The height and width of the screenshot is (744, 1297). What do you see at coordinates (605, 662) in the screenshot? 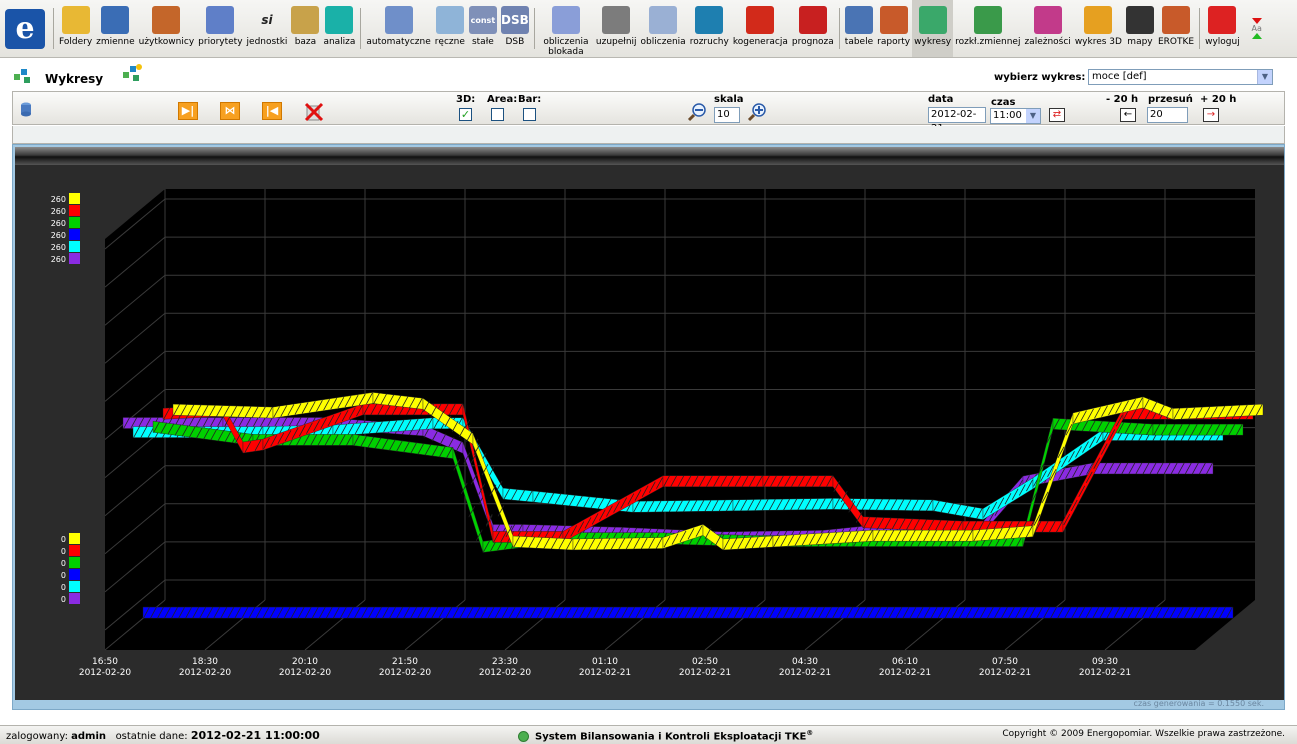
I see `x-tick-time: 01:10` at bounding box center [605, 662].